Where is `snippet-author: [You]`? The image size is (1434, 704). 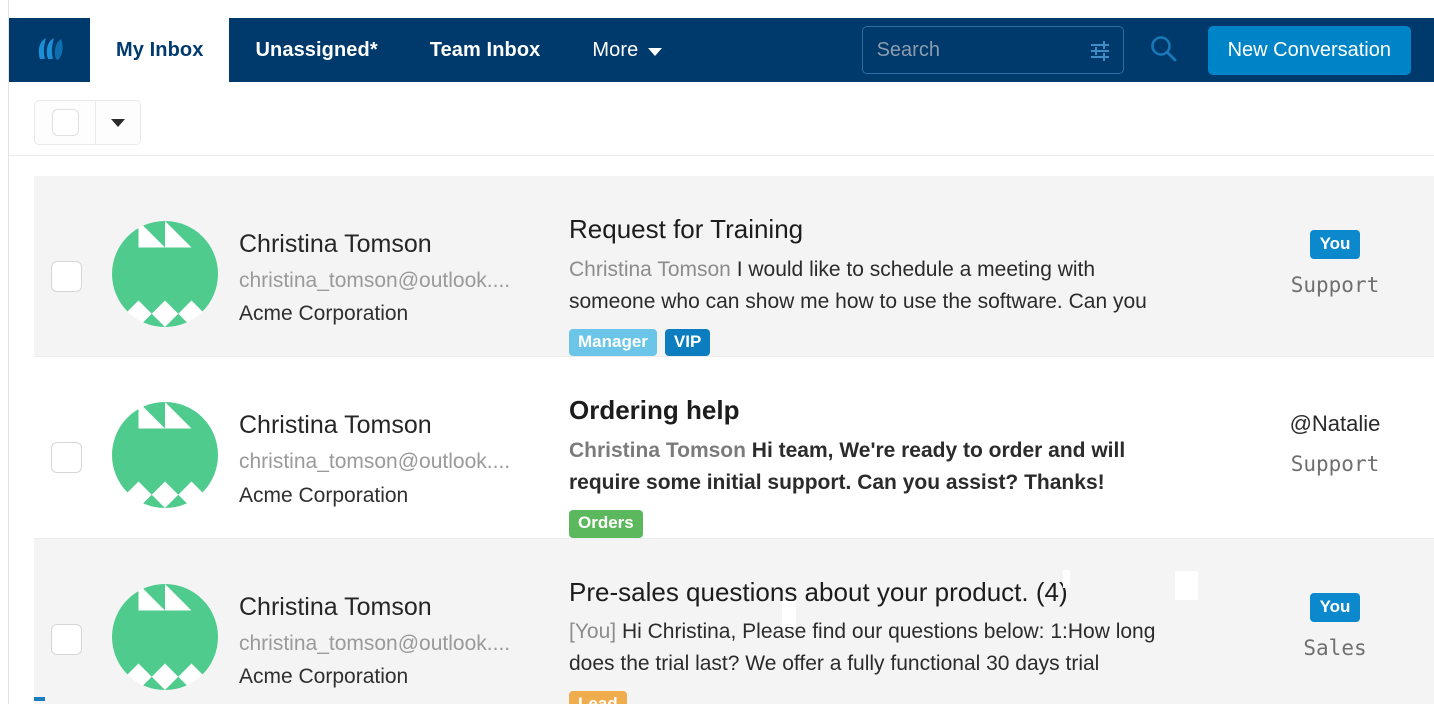
snippet-author: [You] is located at coordinates (593, 632).